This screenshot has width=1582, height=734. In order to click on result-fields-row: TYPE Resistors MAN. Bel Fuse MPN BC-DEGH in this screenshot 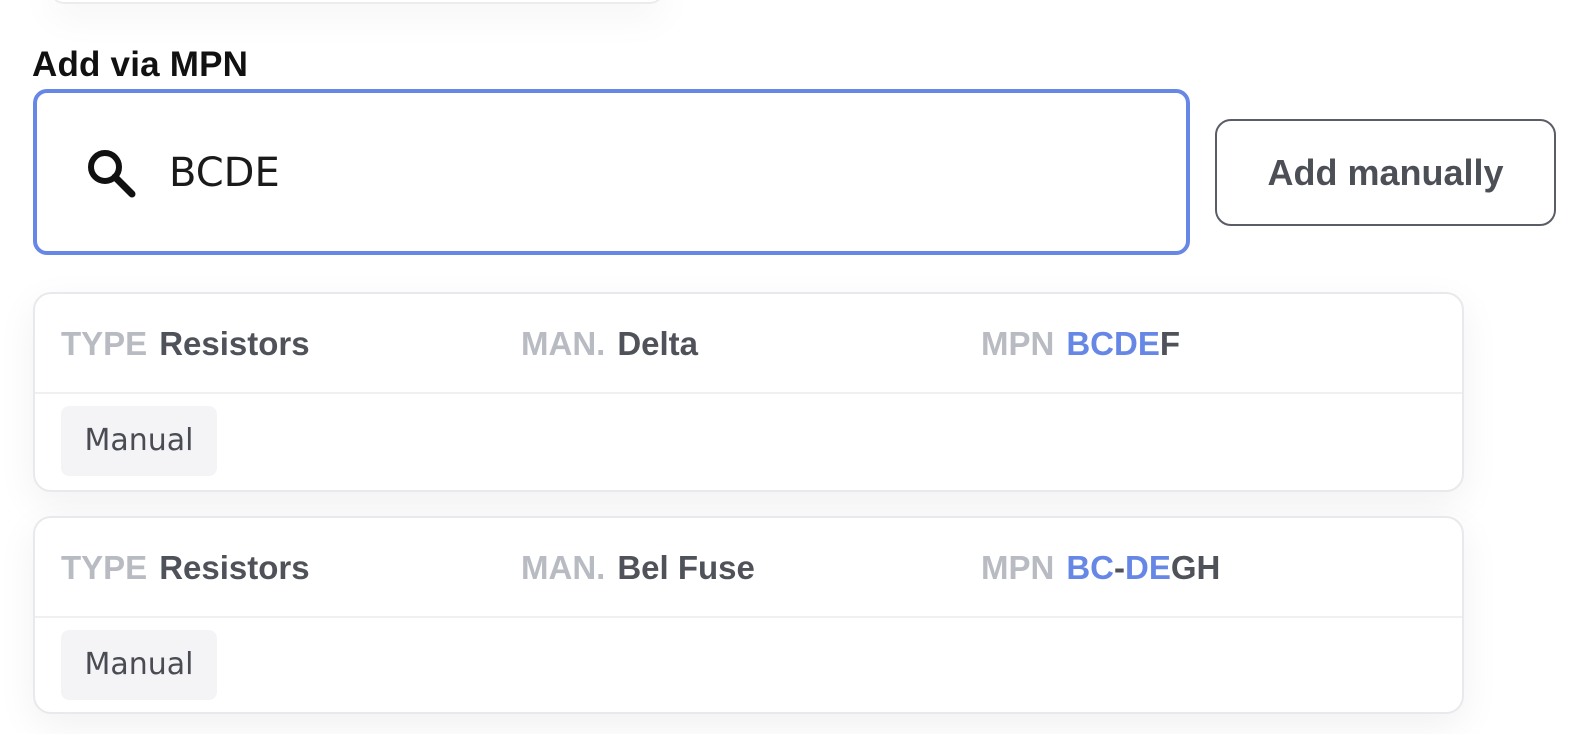, I will do `click(748, 568)`.